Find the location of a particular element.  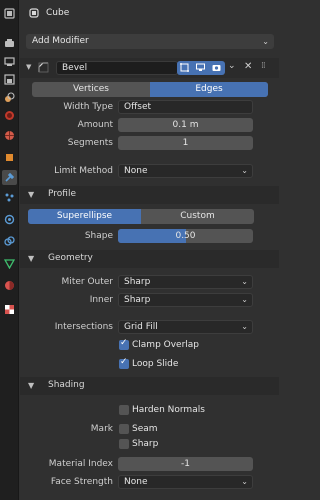

view-layer-icon is located at coordinates (9, 79).